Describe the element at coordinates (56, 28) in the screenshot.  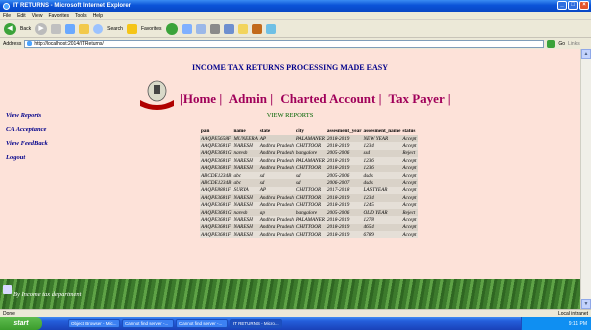
I see `stop-icon` at that location.